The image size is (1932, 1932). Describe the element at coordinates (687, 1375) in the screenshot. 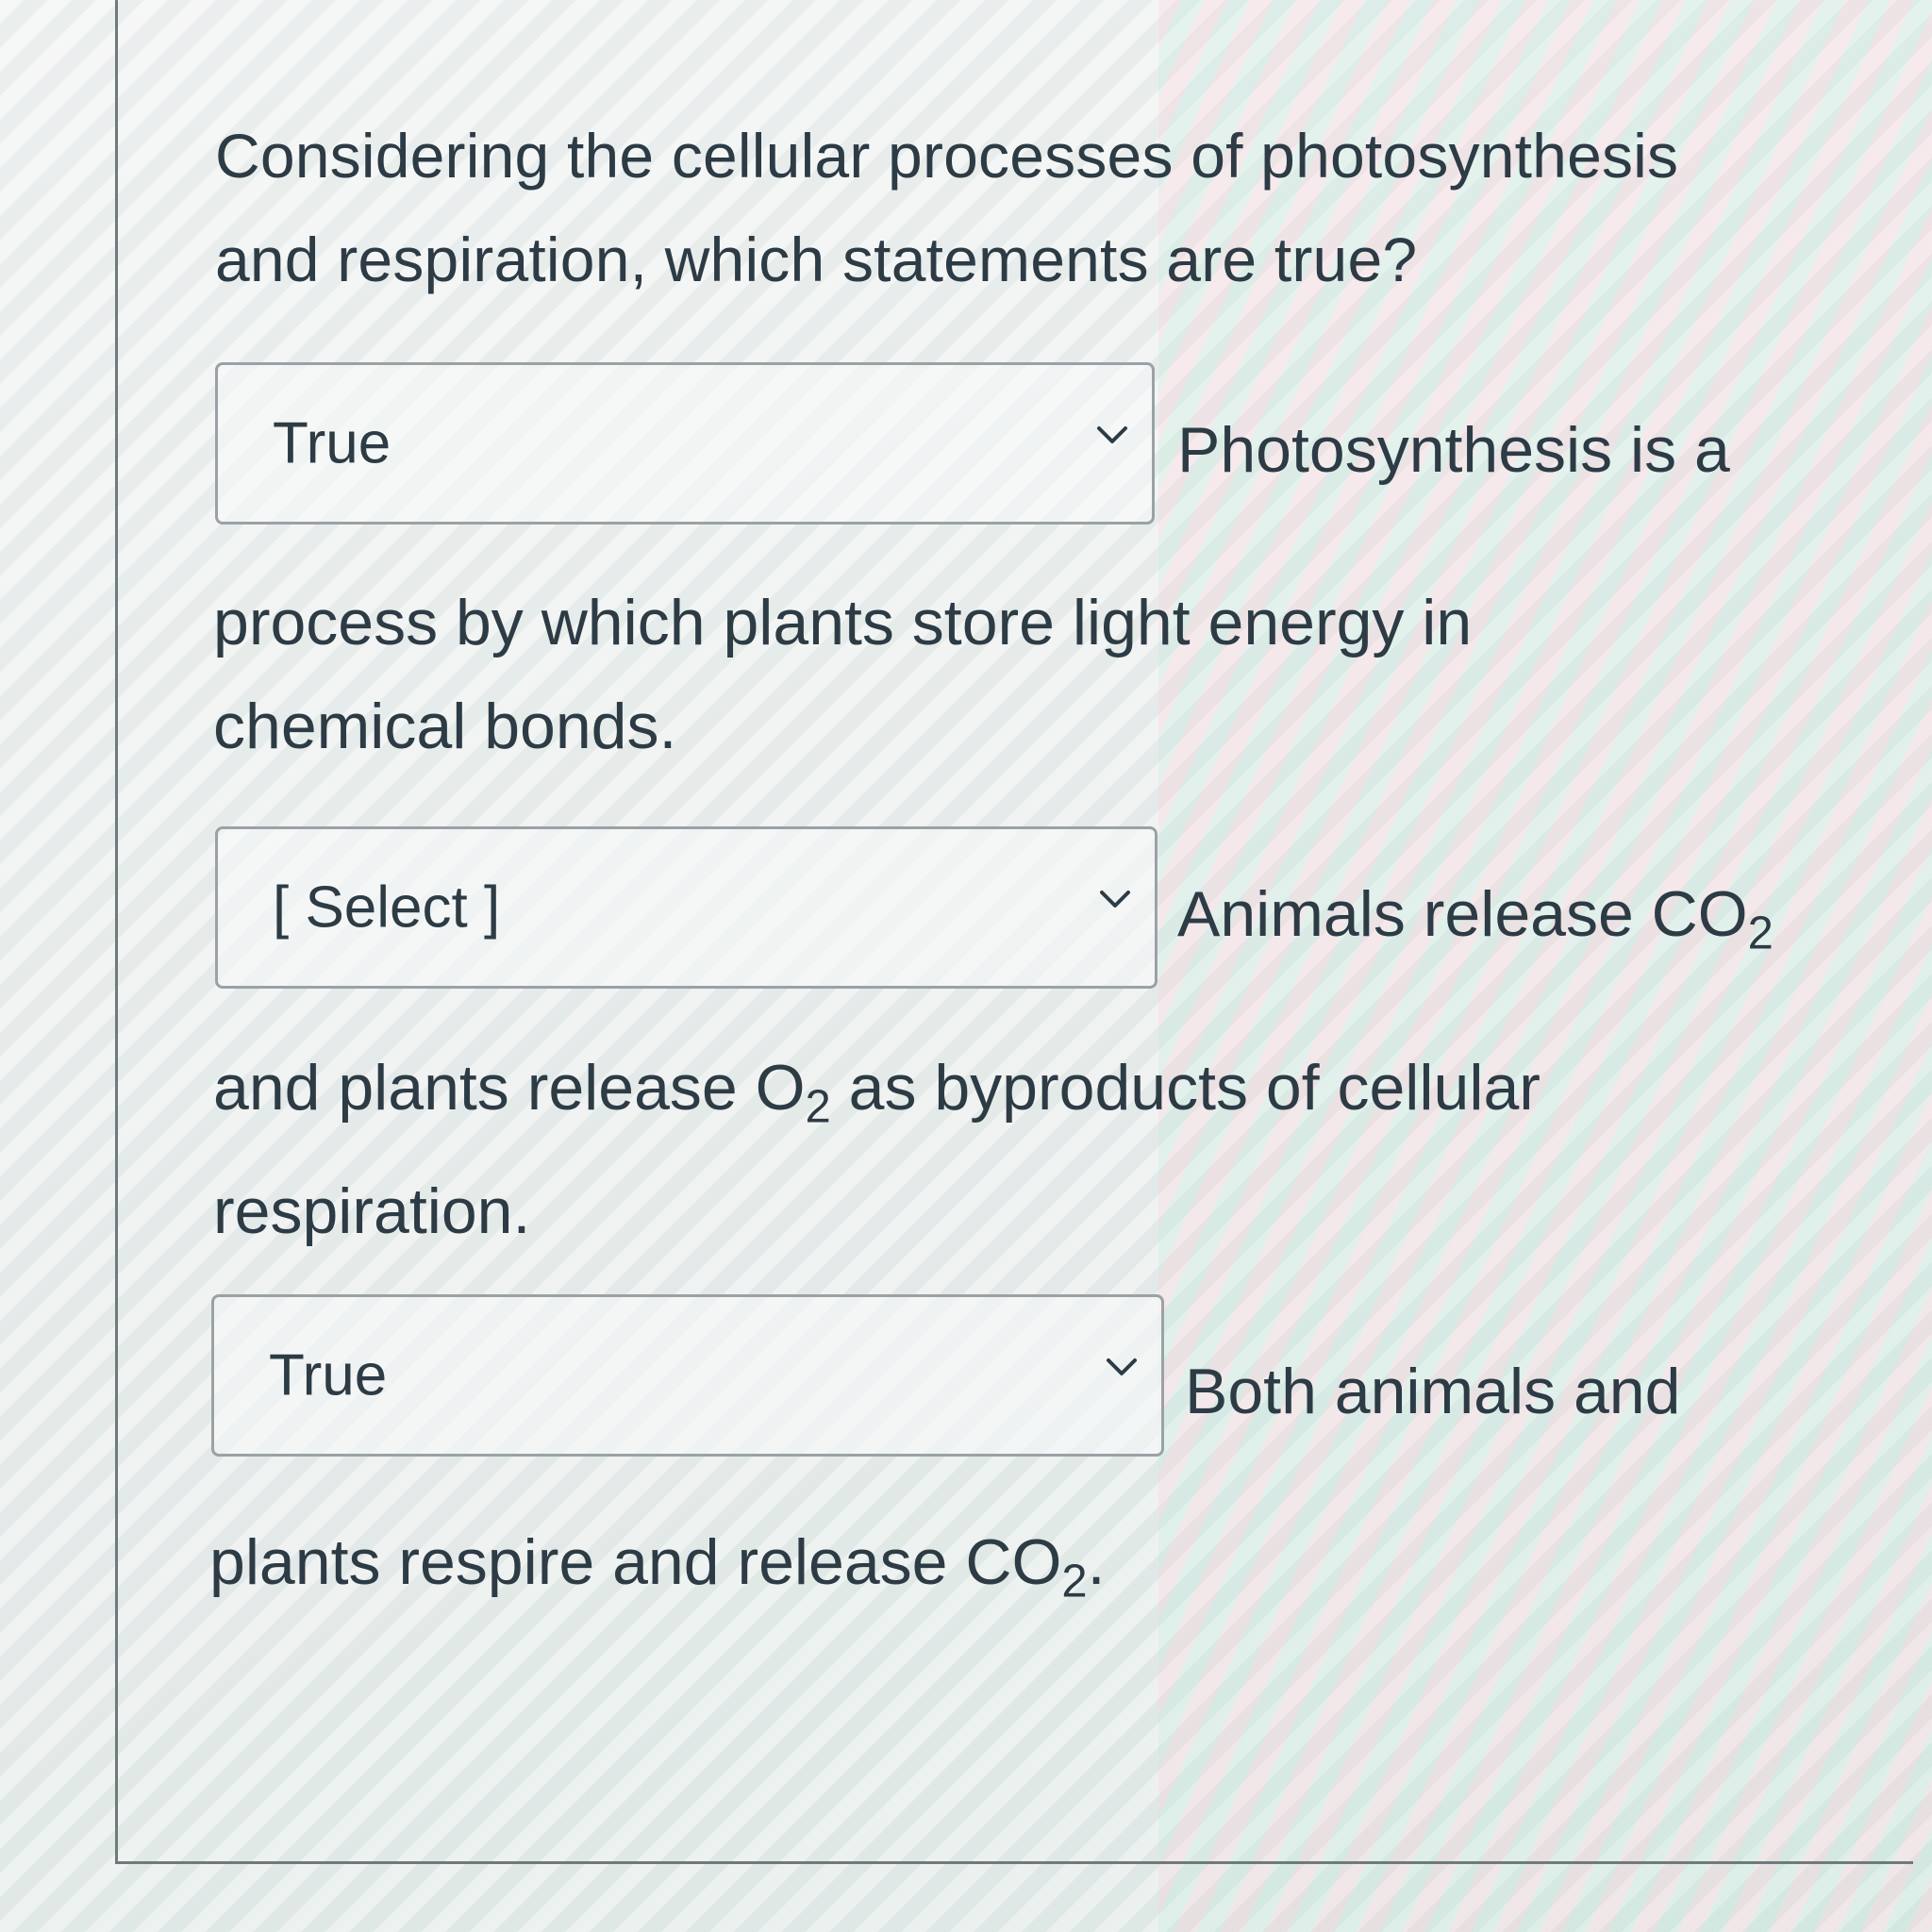

I see `answer-dropdown-3: True` at that location.